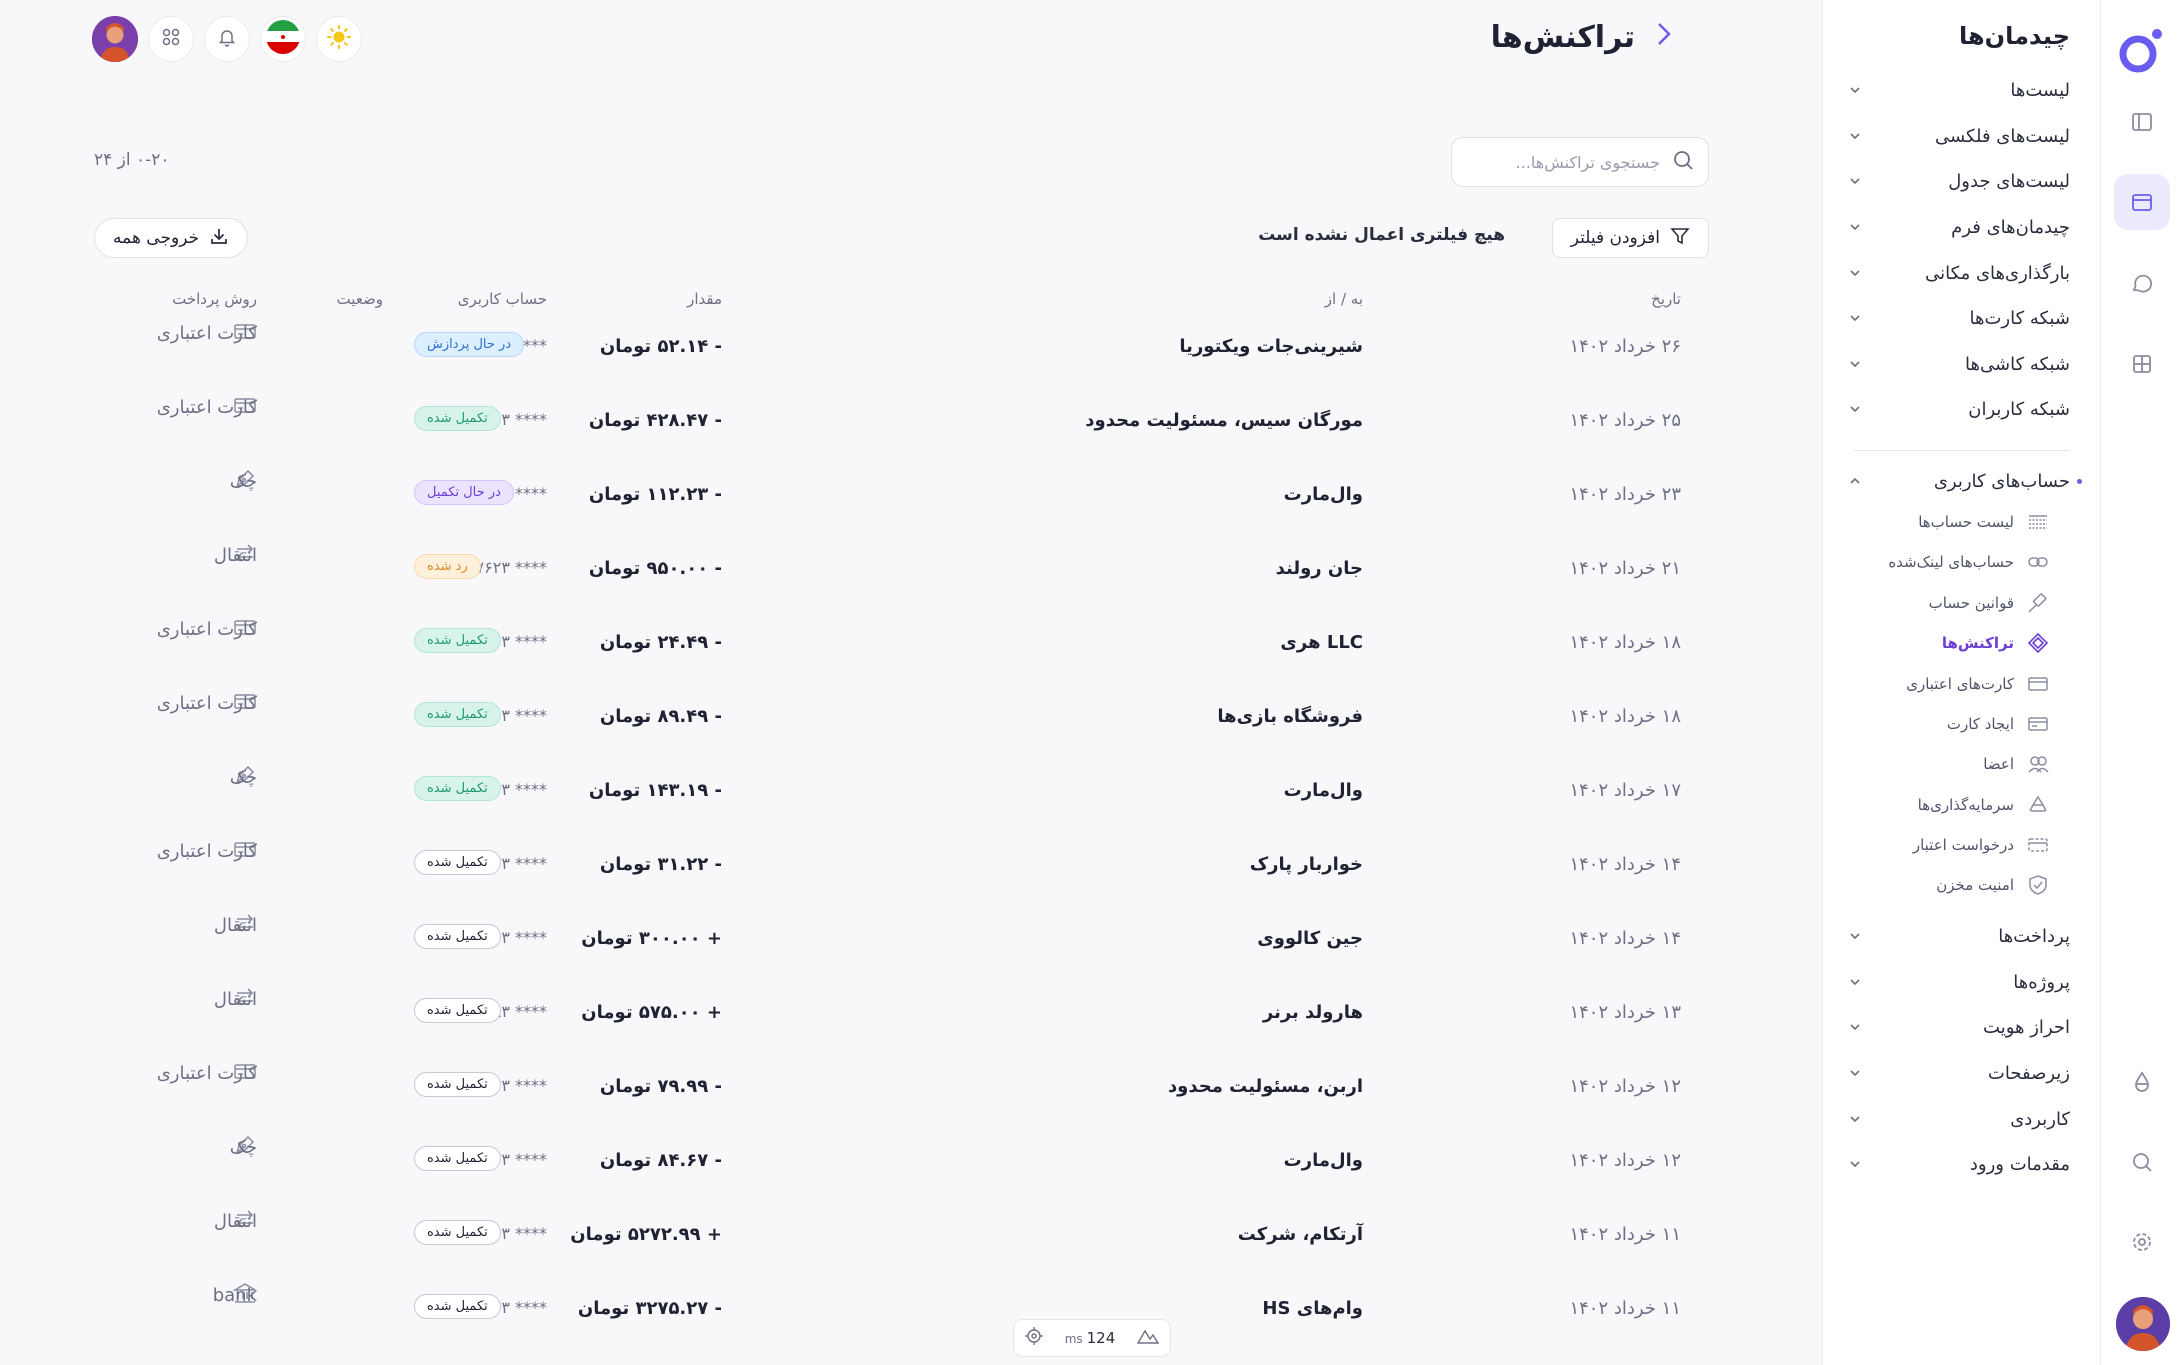  I want to click on collapse-sidebar-button, so click(1664, 37).